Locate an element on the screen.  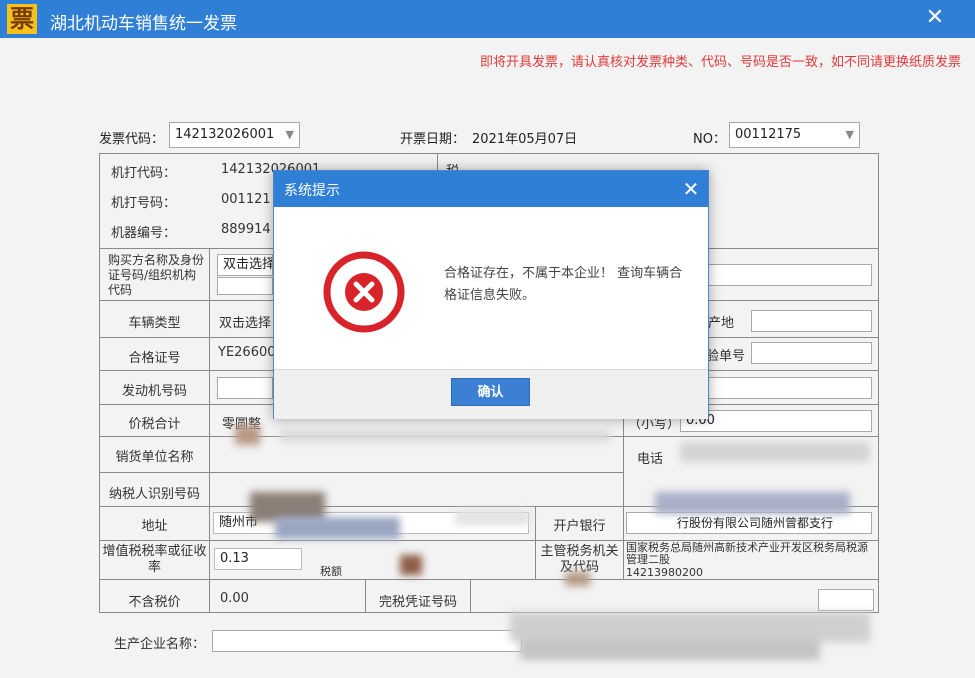
machine-no-label: 机打号码： is located at coordinates (144, 203).